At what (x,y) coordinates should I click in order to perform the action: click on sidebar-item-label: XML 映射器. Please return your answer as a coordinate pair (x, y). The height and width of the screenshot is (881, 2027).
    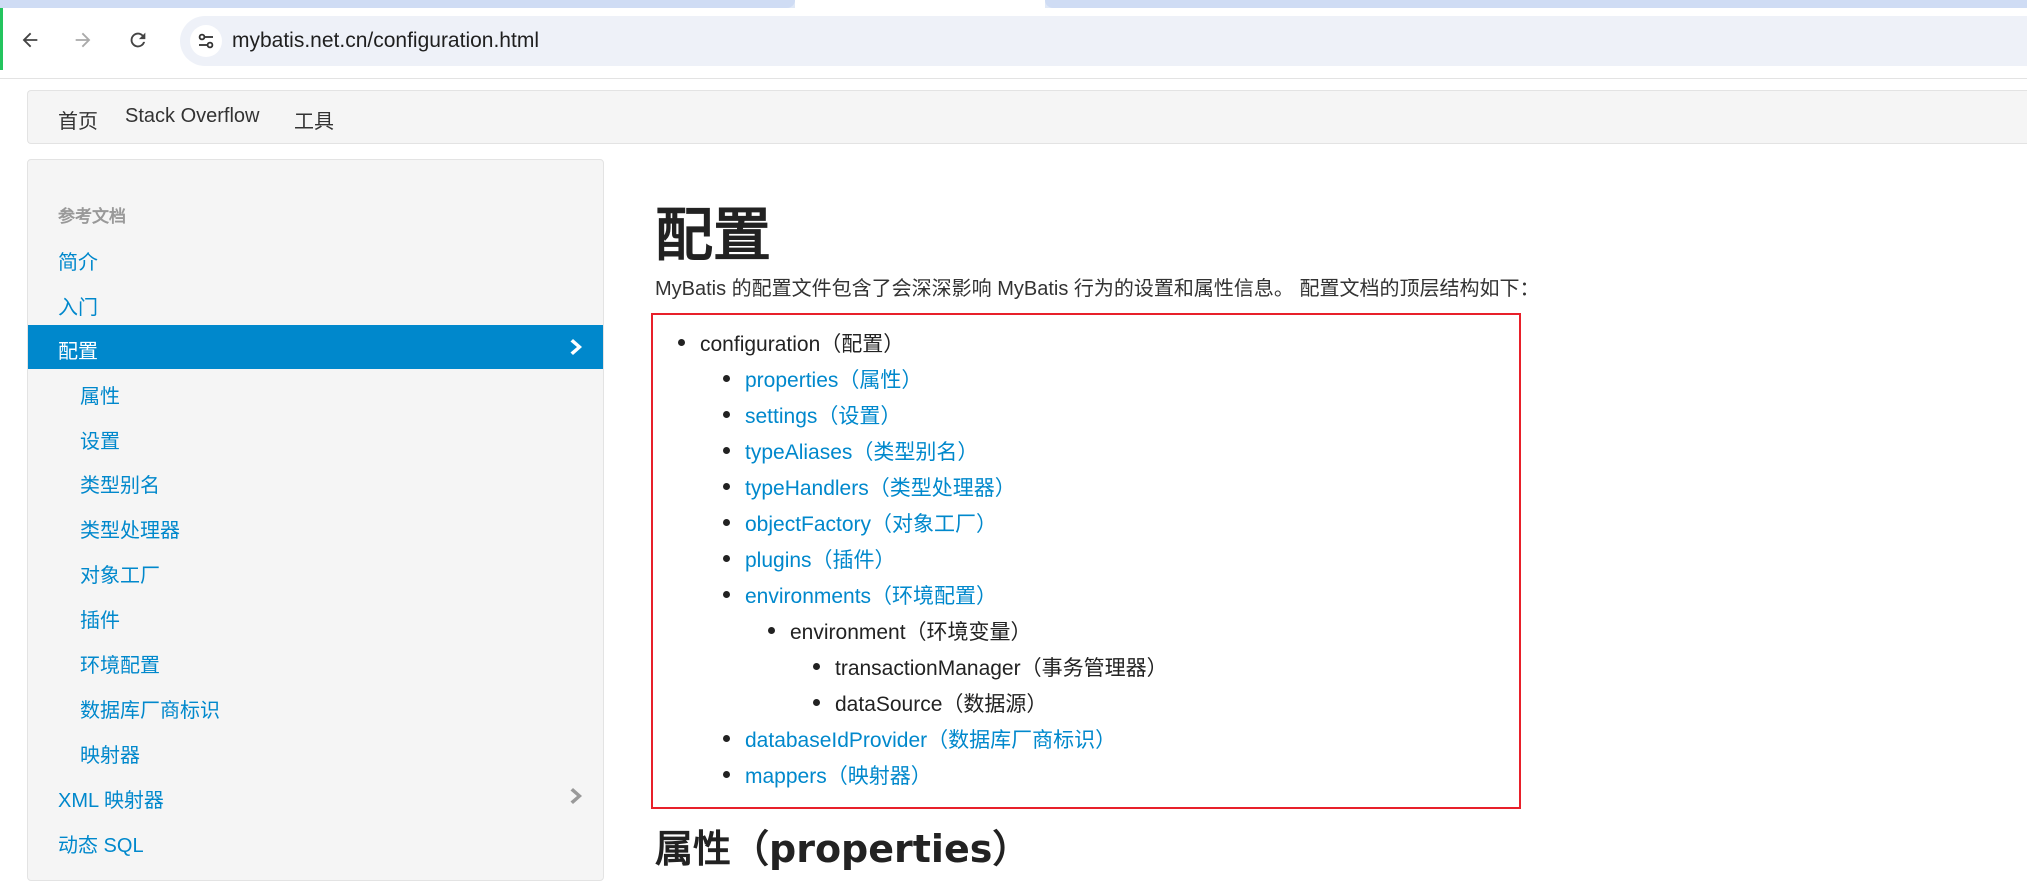
    Looking at the image, I should click on (111, 801).